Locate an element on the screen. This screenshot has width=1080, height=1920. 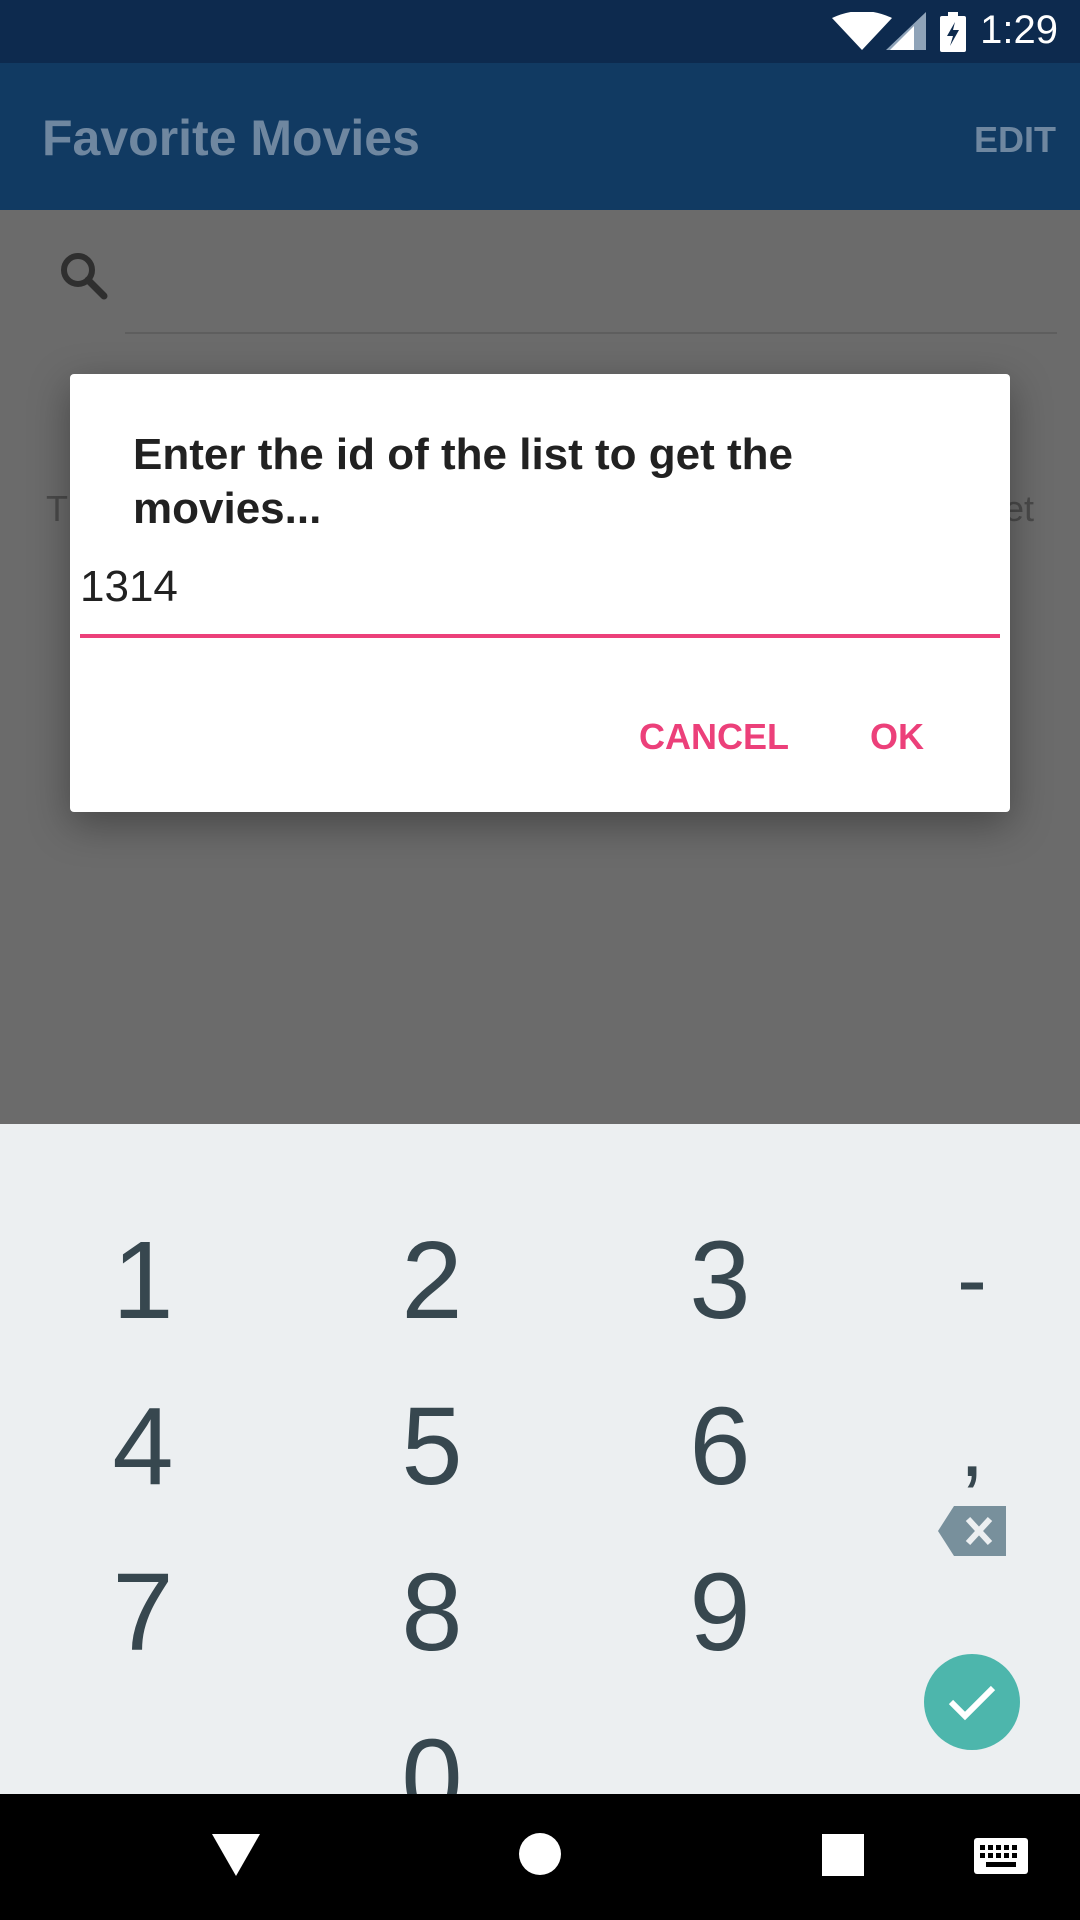
key-dash: - is located at coordinates (958, 1280).